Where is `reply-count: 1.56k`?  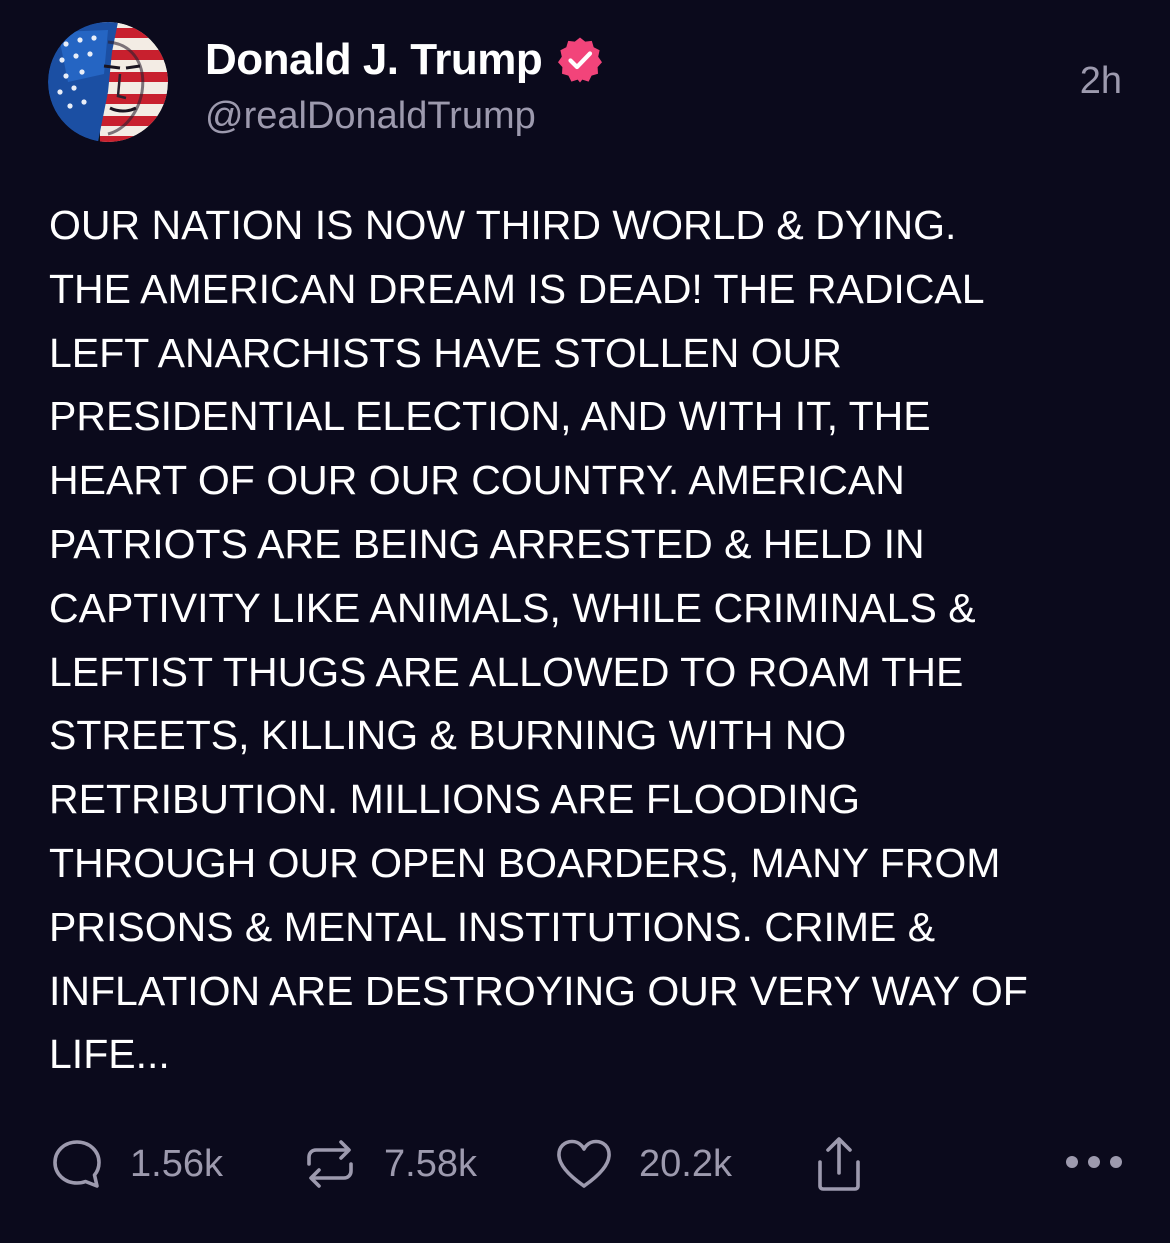 reply-count: 1.56k is located at coordinates (176, 1163).